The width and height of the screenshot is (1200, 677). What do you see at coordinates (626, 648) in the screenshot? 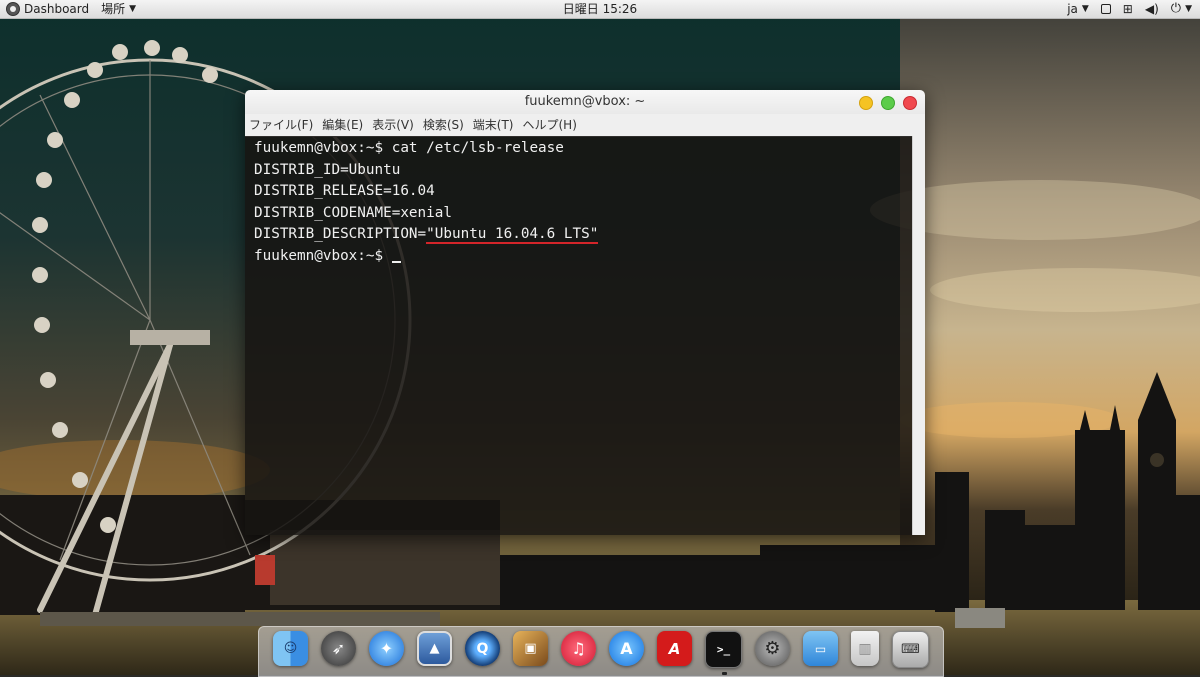
I see `app-store-icon: A` at bounding box center [626, 648].